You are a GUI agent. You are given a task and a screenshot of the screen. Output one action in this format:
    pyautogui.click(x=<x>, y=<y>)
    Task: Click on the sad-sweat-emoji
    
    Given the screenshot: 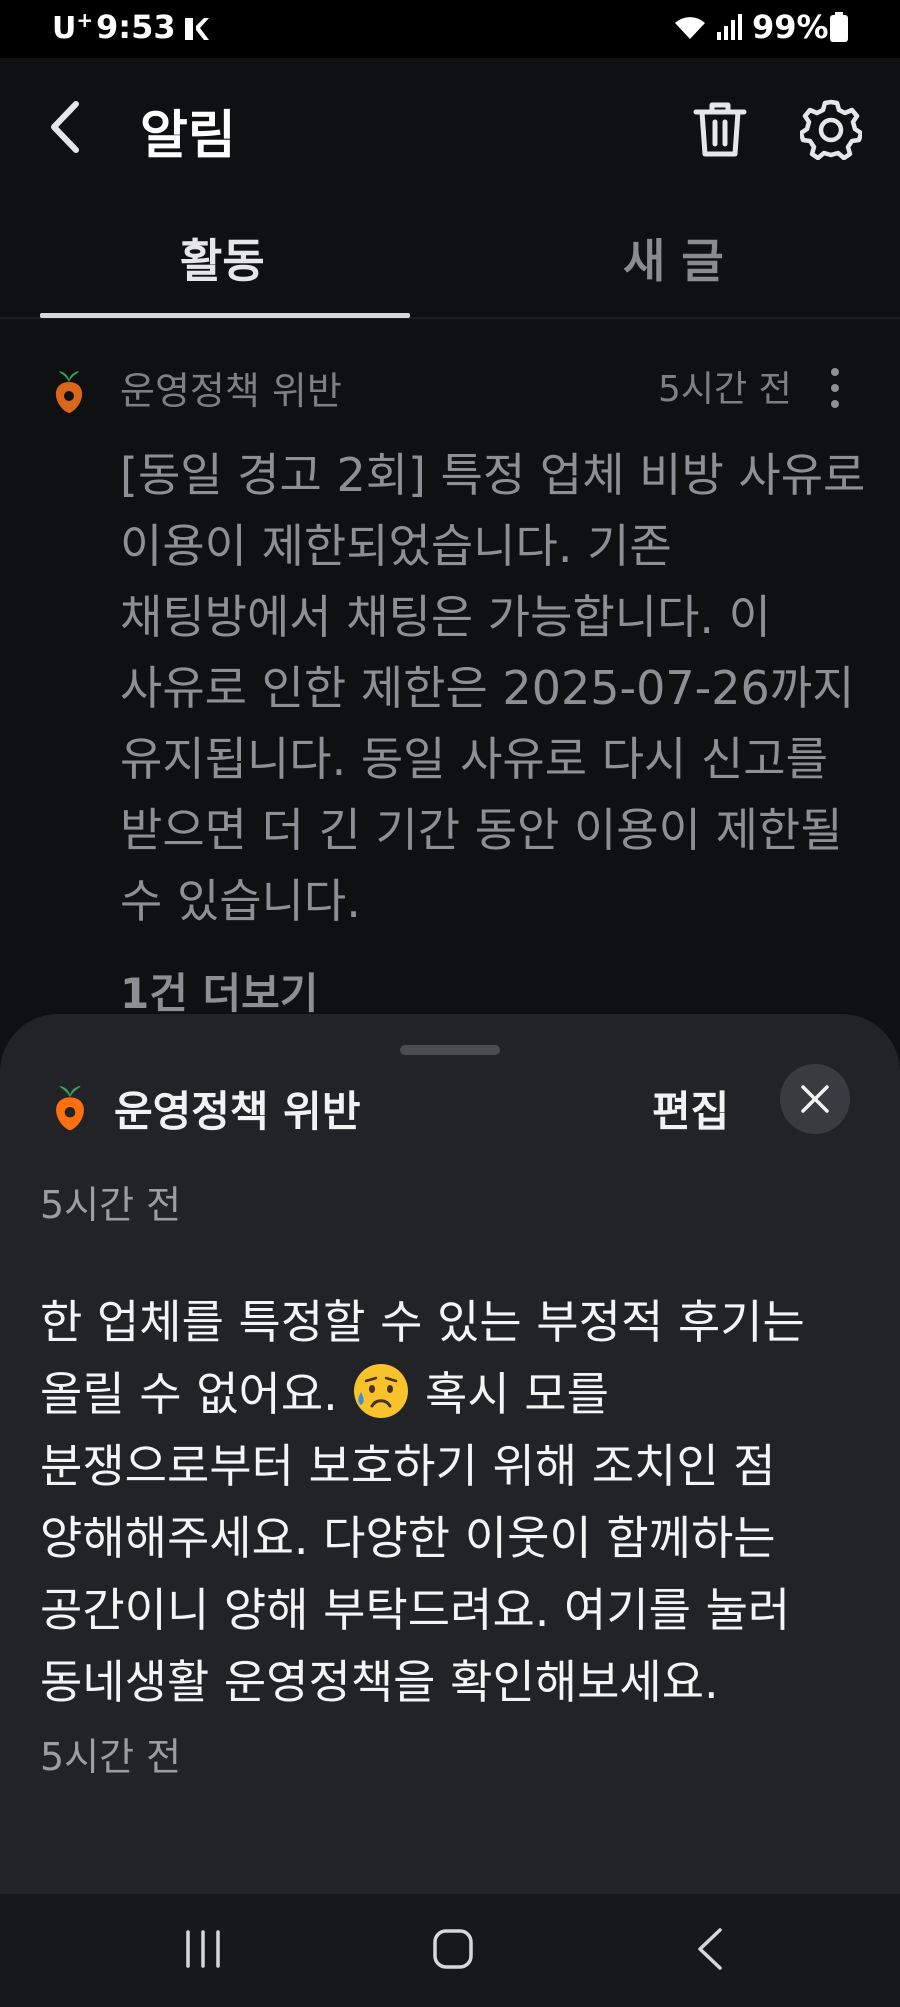 What is the action you would take?
    pyautogui.click(x=381, y=1391)
    